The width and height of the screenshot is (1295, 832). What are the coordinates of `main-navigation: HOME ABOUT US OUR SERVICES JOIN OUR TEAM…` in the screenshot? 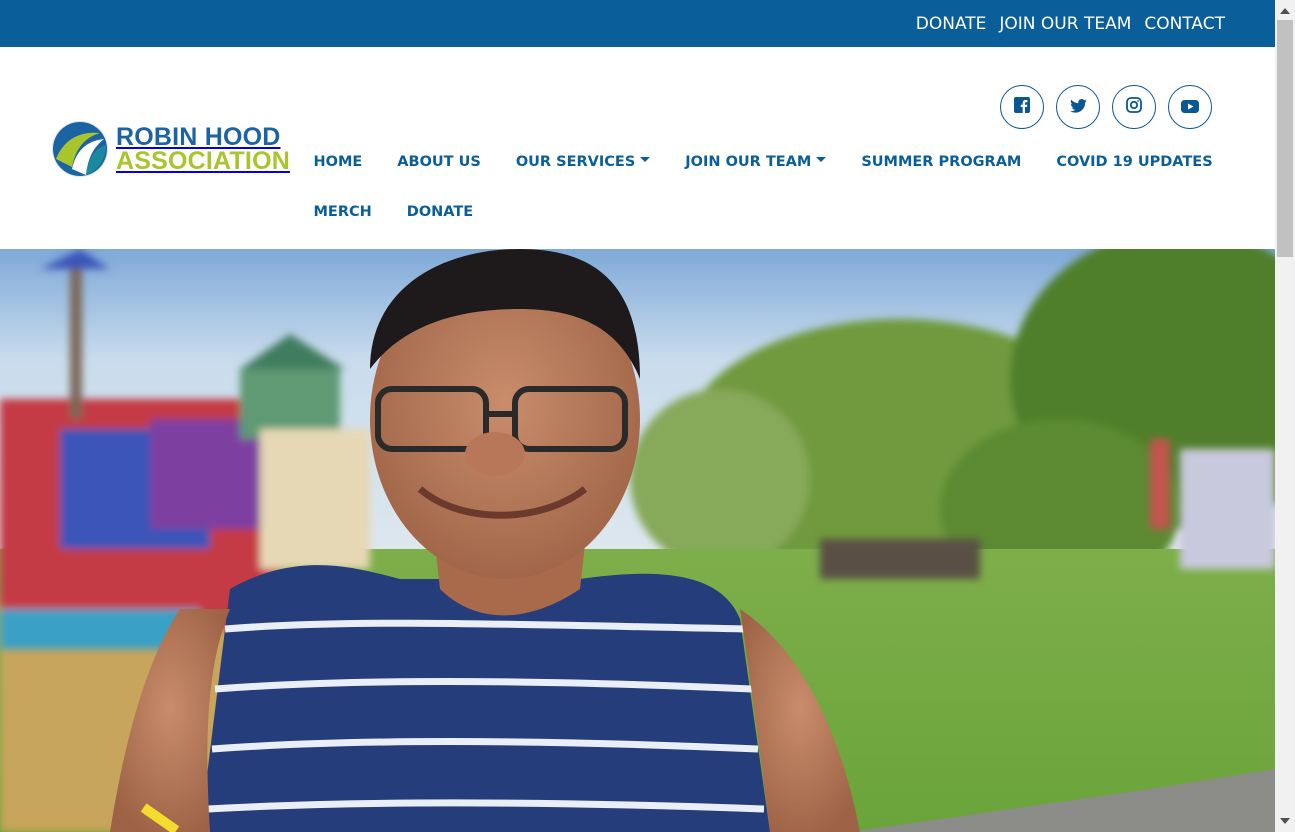 It's located at (754, 187).